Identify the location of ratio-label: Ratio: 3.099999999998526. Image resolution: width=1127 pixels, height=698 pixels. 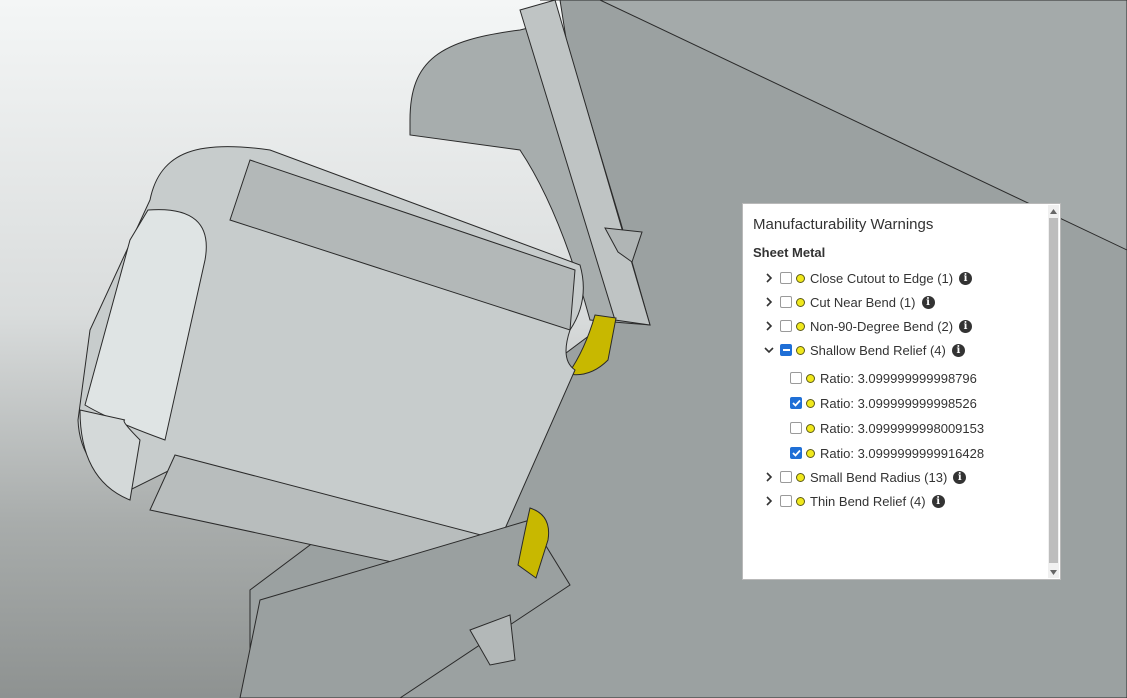
(898, 403).